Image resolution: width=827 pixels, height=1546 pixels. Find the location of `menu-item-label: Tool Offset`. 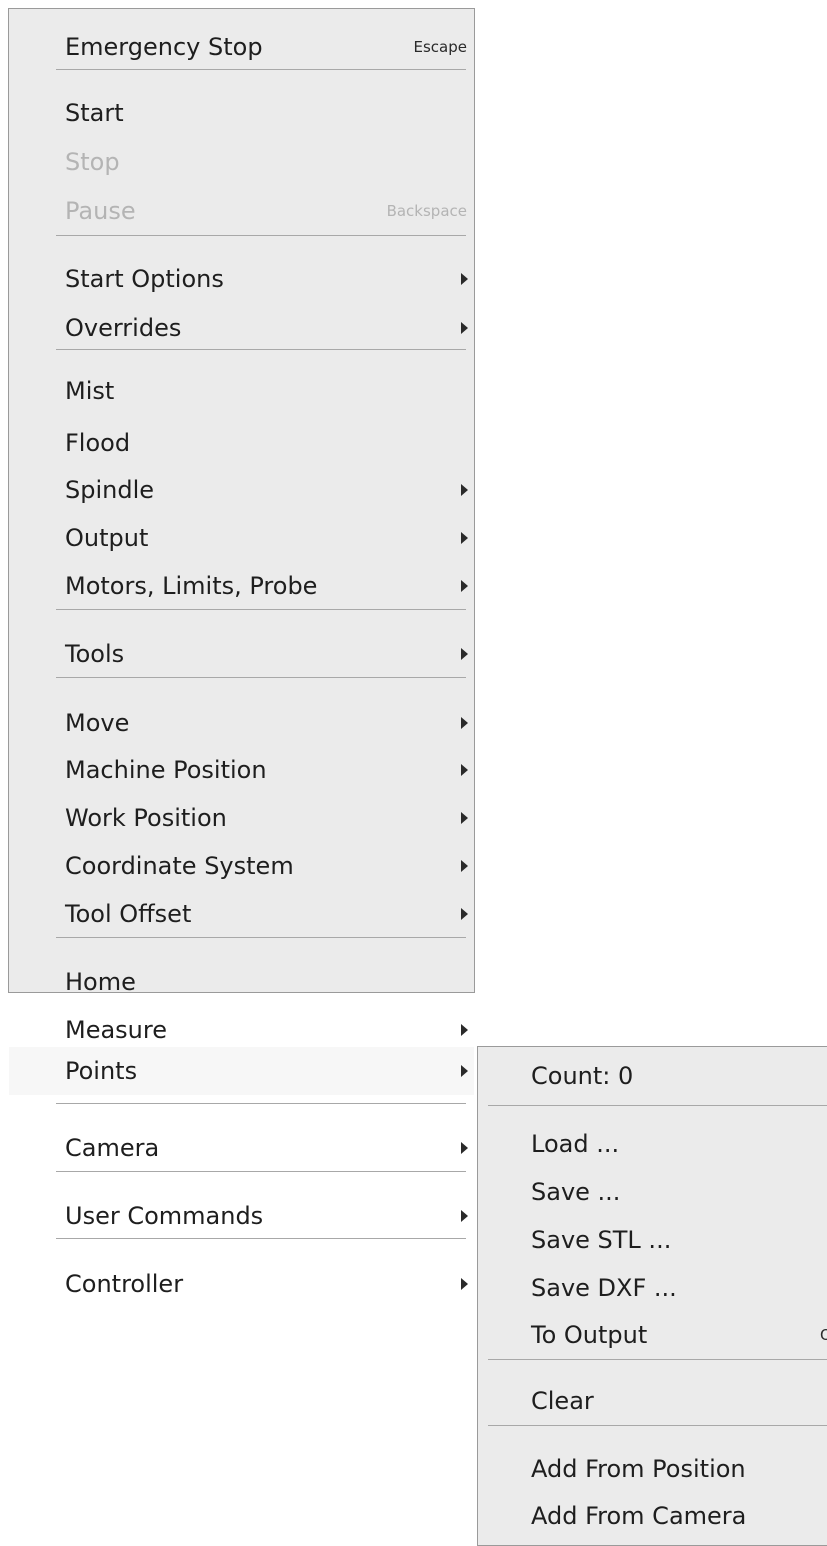

menu-item-label: Tool Offset is located at coordinates (128, 914).